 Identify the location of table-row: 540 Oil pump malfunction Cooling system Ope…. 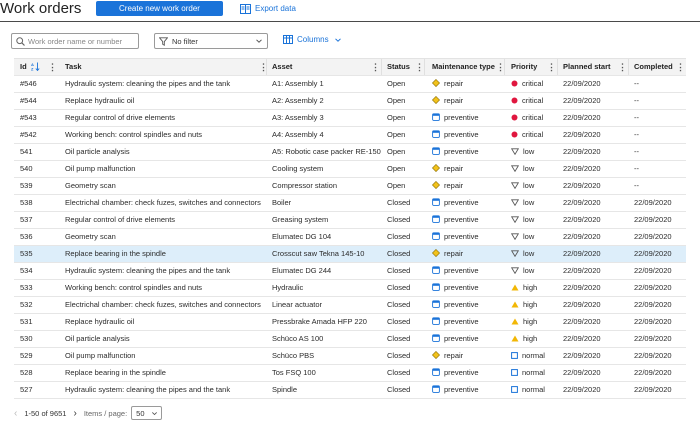
(350, 169).